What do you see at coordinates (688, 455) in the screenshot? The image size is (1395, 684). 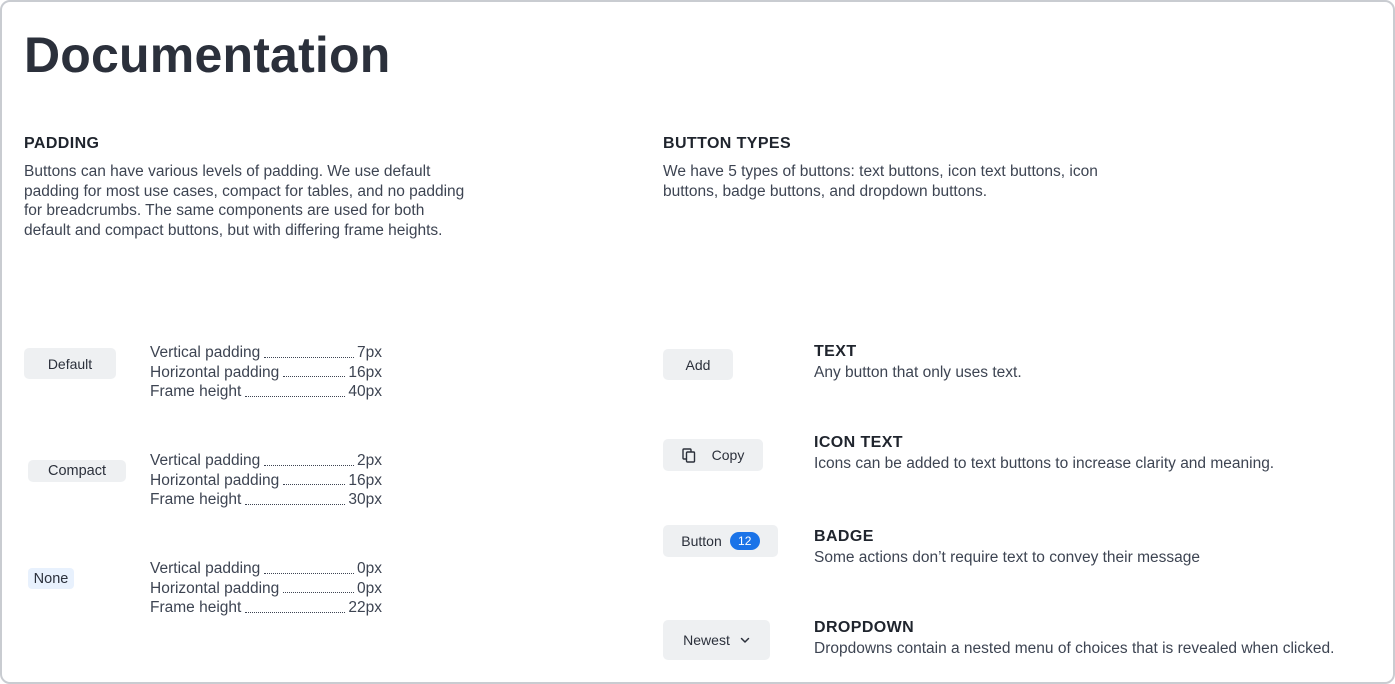 I see `copy-icon` at bounding box center [688, 455].